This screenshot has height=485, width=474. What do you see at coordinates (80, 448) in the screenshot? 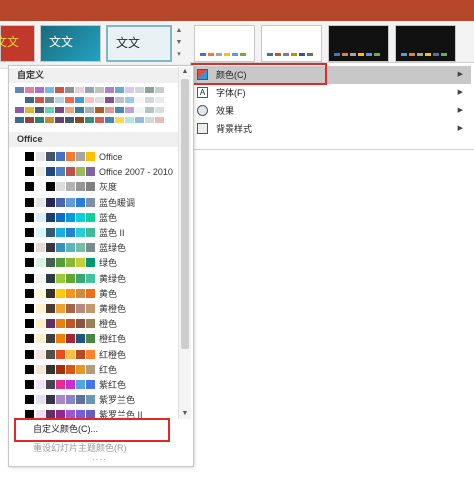
I see `reset-theme-colors-menu-item: 重设幻灯片主题颜色(R)` at bounding box center [80, 448].